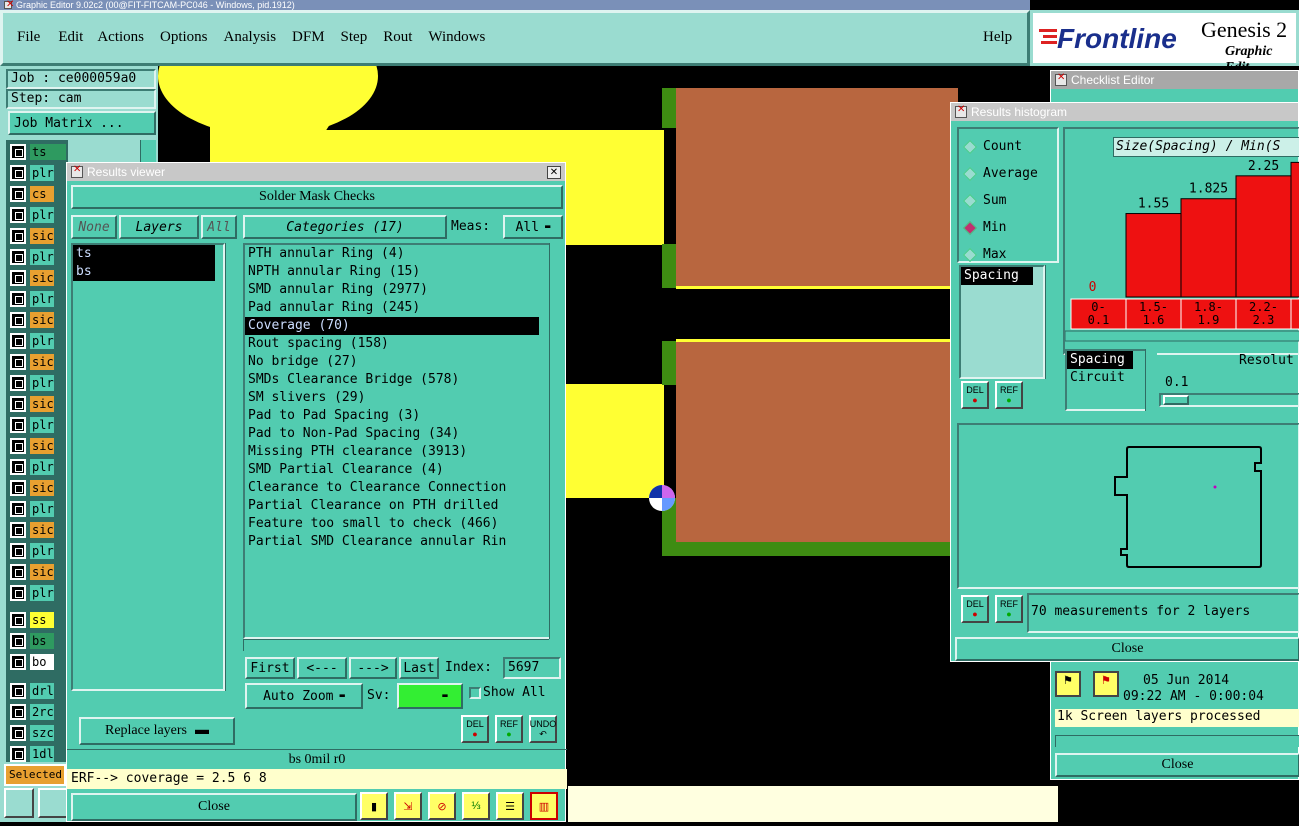  What do you see at coordinates (322, 668) in the screenshot?
I see `prev-button: <---` at bounding box center [322, 668].